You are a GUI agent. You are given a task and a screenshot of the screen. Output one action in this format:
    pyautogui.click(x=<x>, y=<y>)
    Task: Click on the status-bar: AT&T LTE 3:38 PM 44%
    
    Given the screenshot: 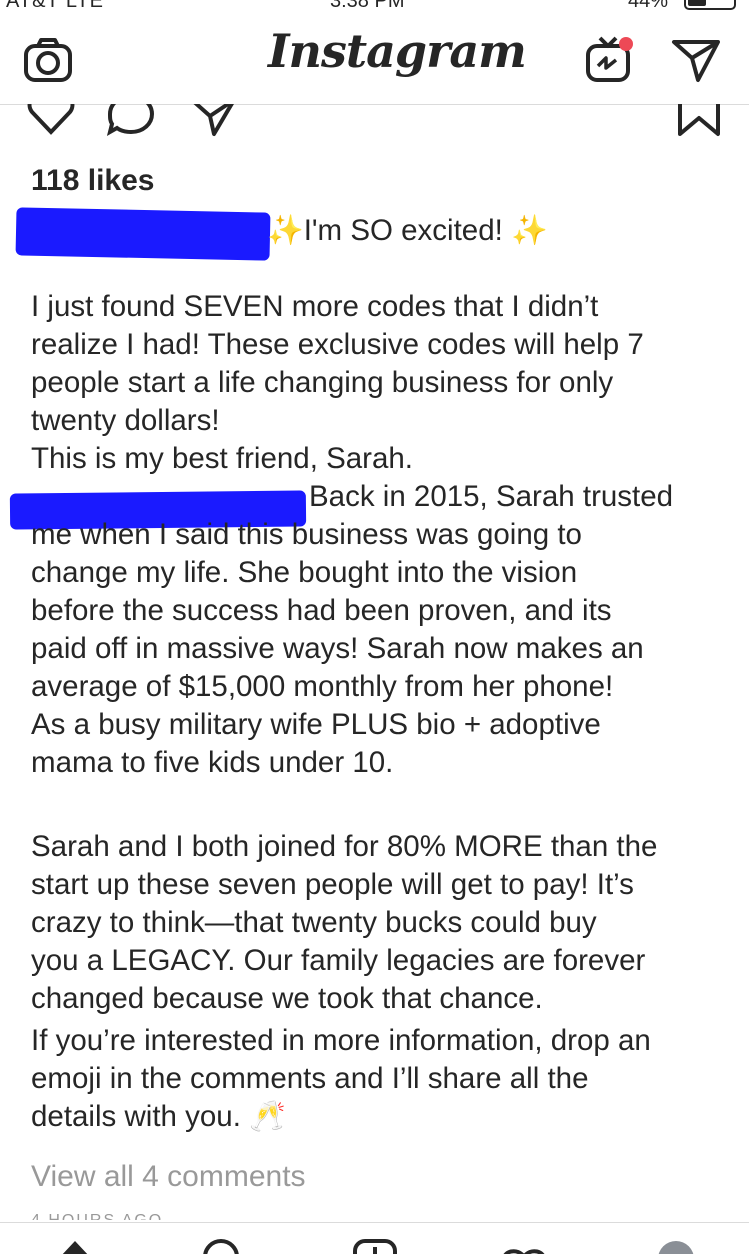 What is the action you would take?
    pyautogui.click(x=374, y=7)
    